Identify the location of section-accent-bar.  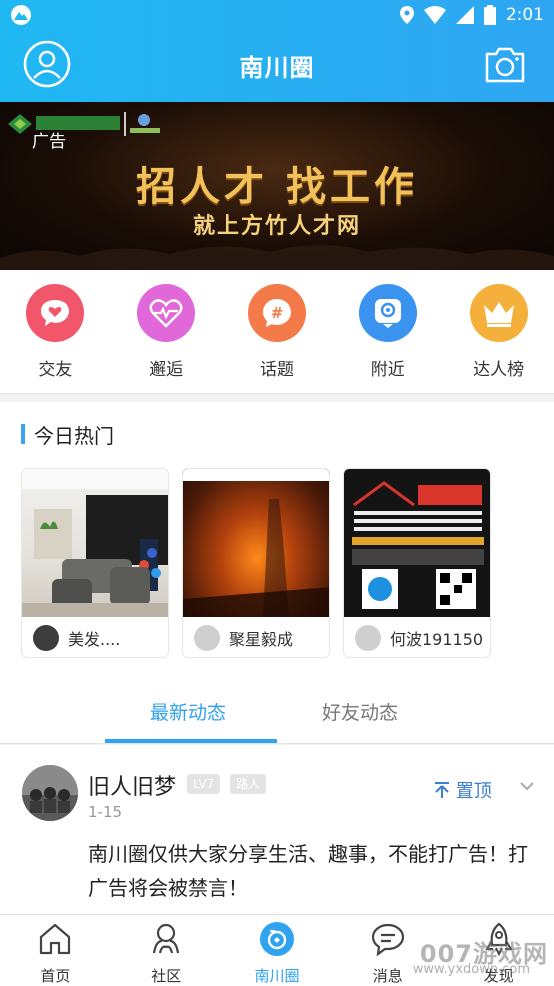
(23, 434).